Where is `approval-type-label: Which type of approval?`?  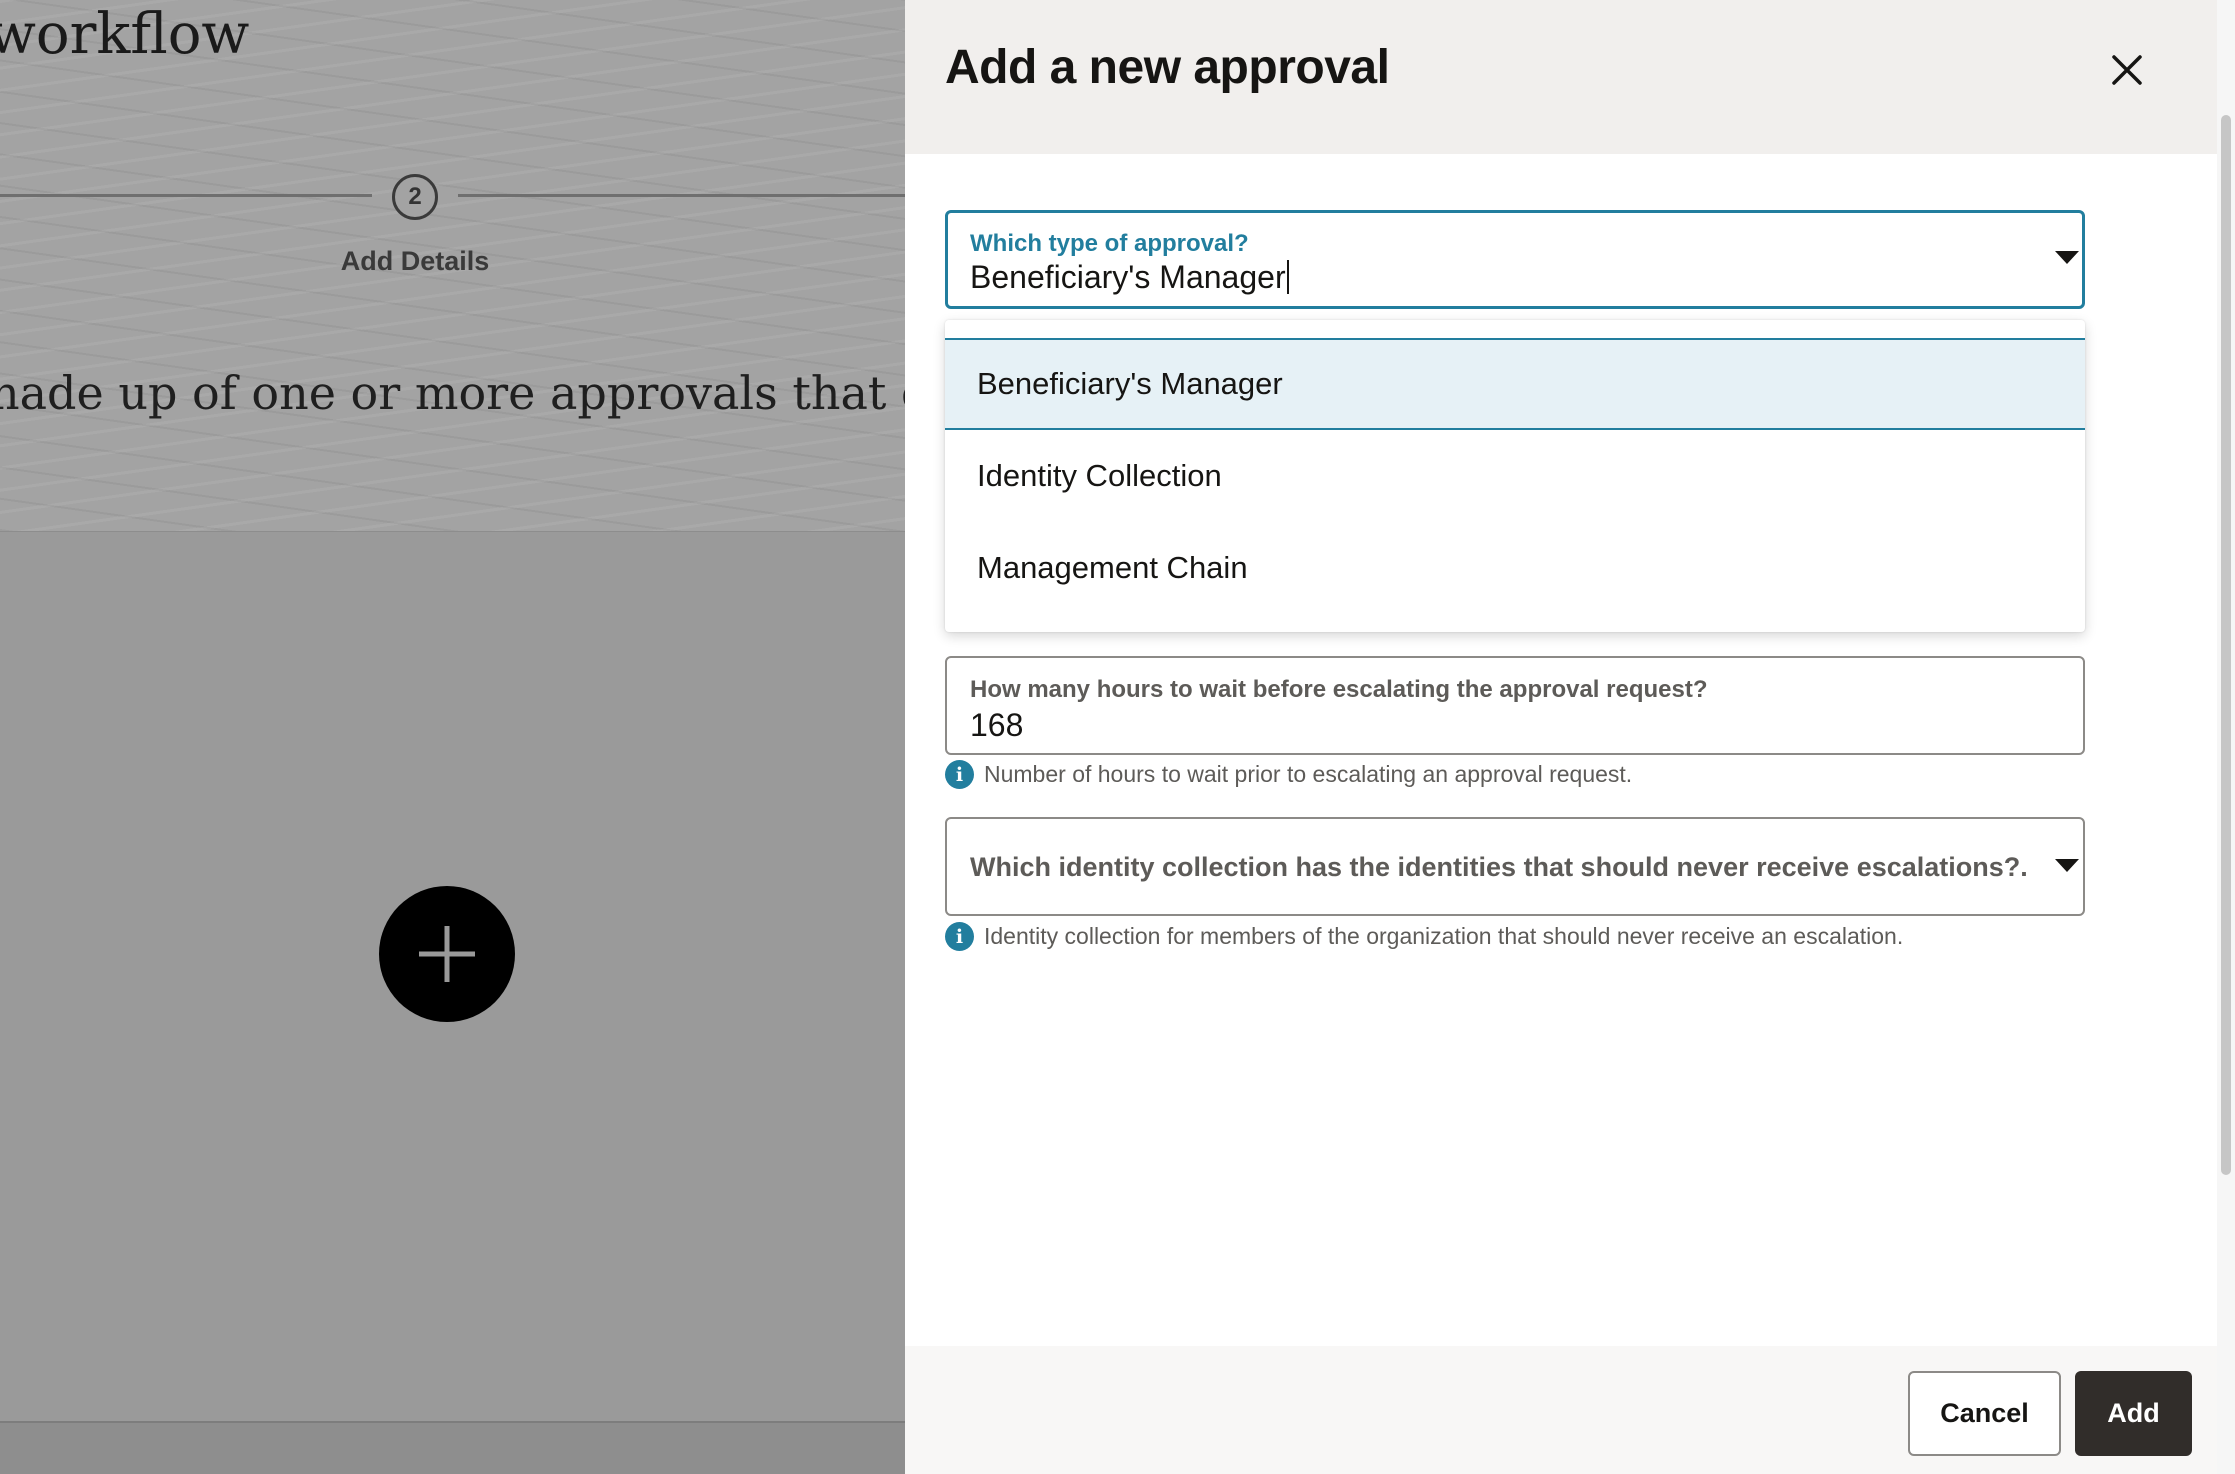 approval-type-label: Which type of approval? is located at coordinates (1109, 243).